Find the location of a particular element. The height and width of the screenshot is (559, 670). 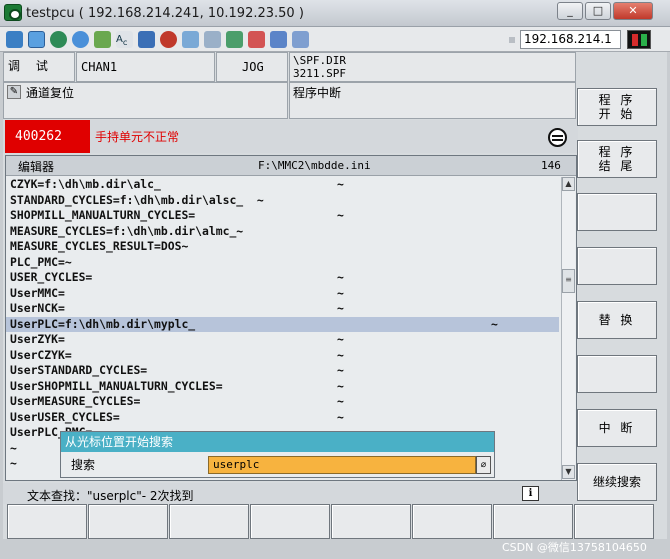

reply-icon is located at coordinates (278, 39).